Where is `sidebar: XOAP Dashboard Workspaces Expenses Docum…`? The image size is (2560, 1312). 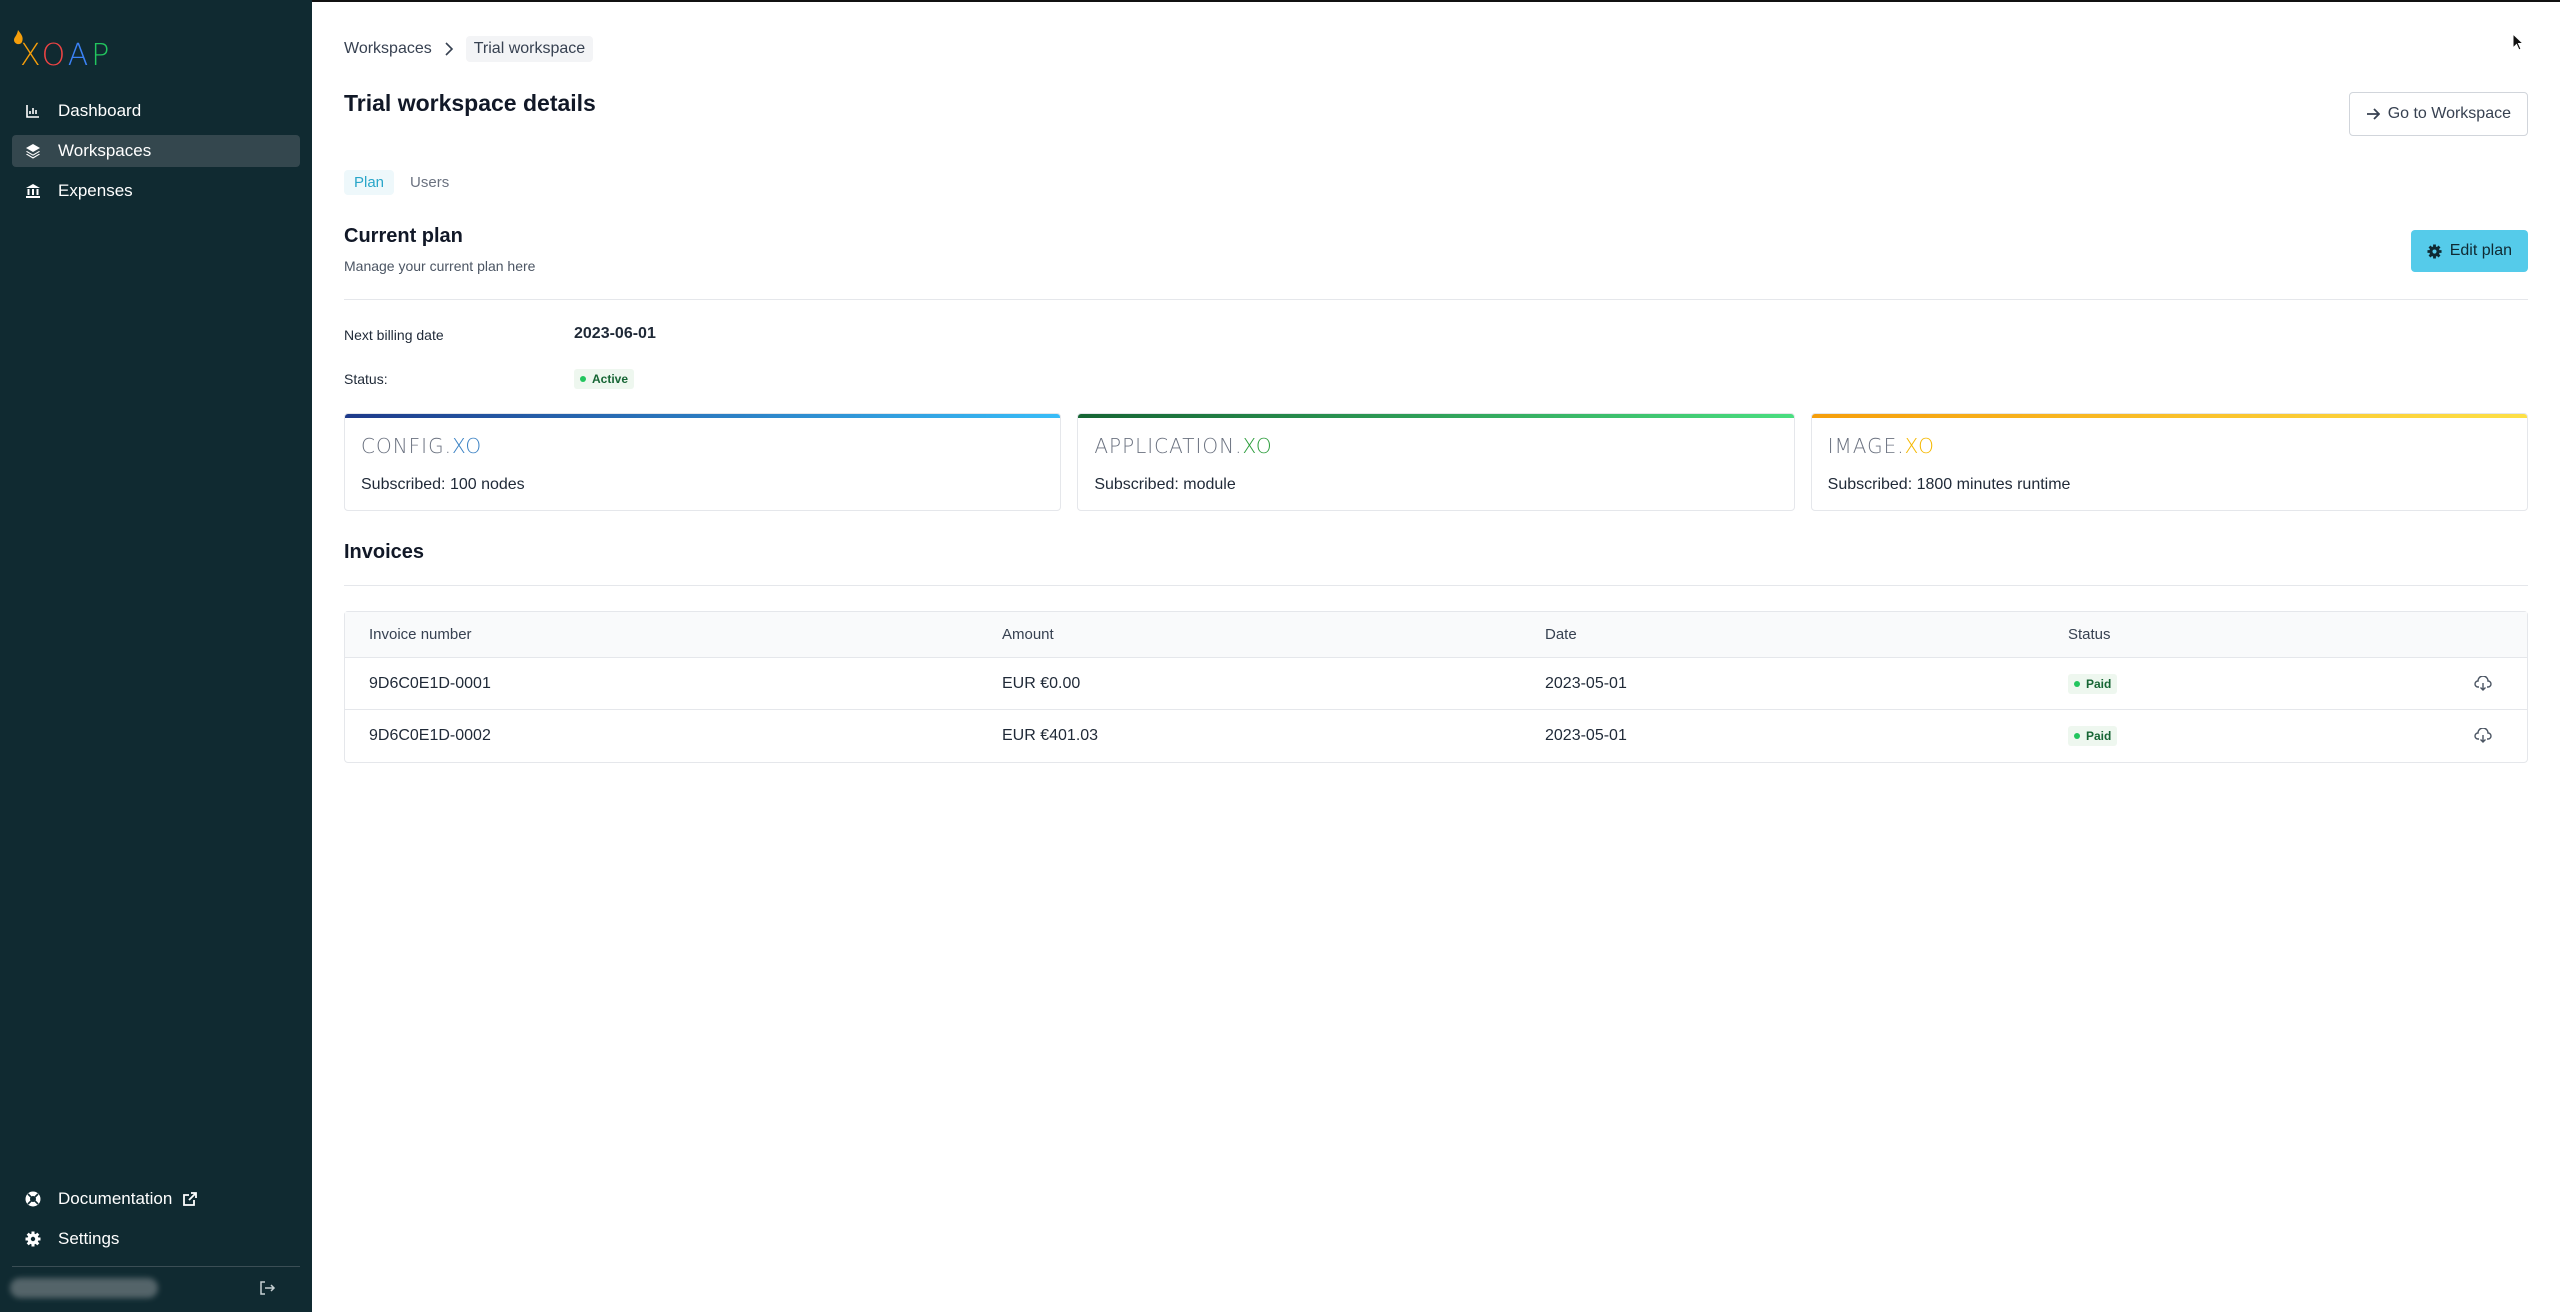 sidebar: XOAP Dashboard Workspaces Expenses Docum… is located at coordinates (156, 656).